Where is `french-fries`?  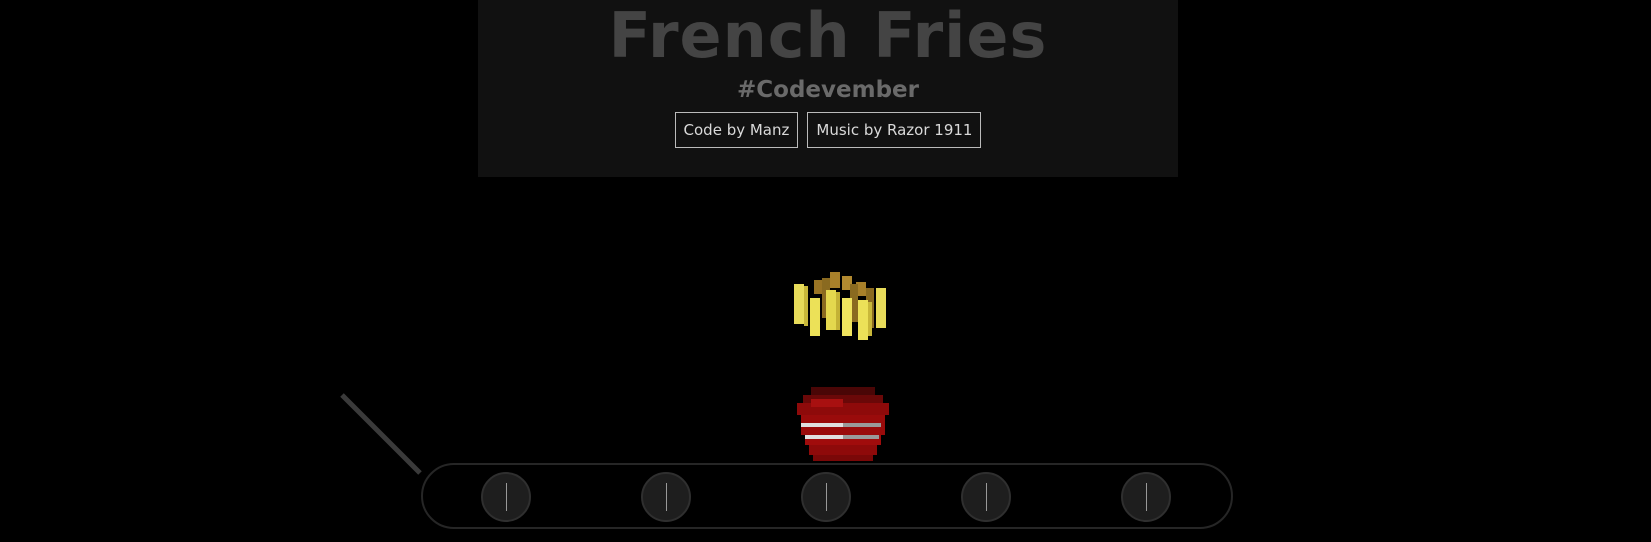 french-fries is located at coordinates (840, 306).